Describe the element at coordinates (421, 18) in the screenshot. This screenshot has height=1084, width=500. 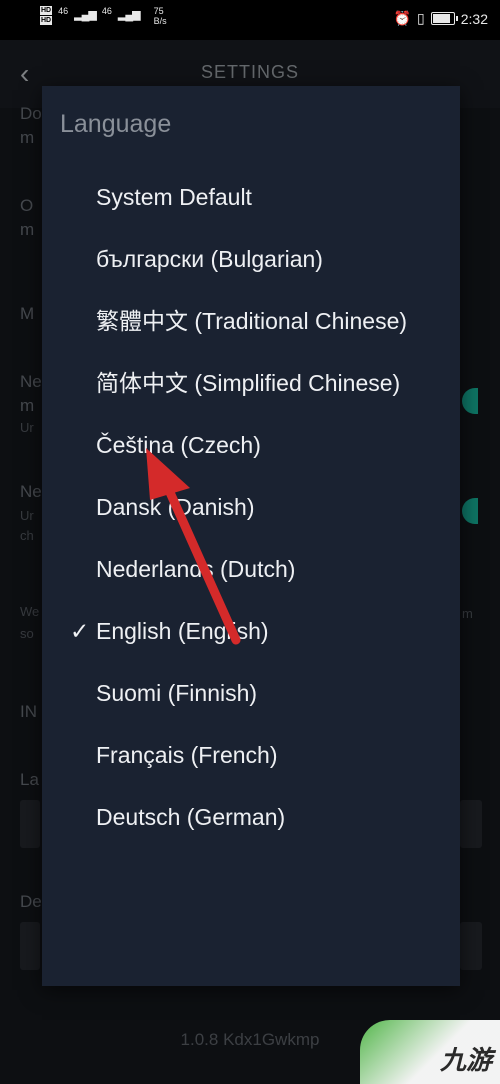
I see `vibrate-icon: ▯` at that location.